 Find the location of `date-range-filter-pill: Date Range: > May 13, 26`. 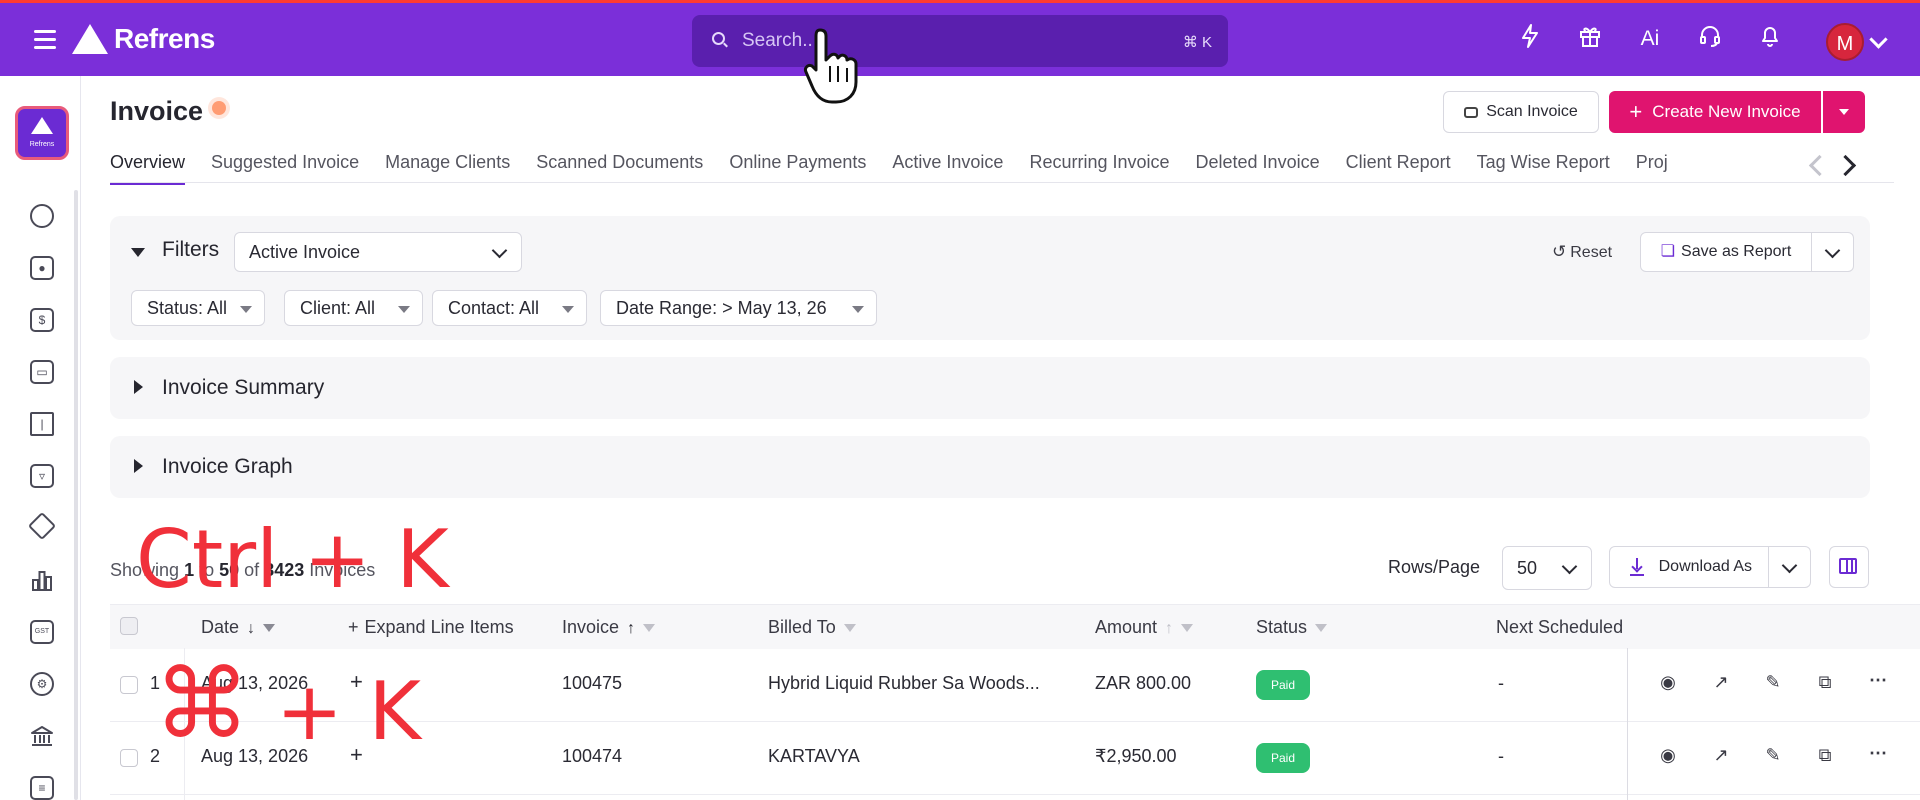

date-range-filter-pill: Date Range: > May 13, 26 is located at coordinates (738, 308).